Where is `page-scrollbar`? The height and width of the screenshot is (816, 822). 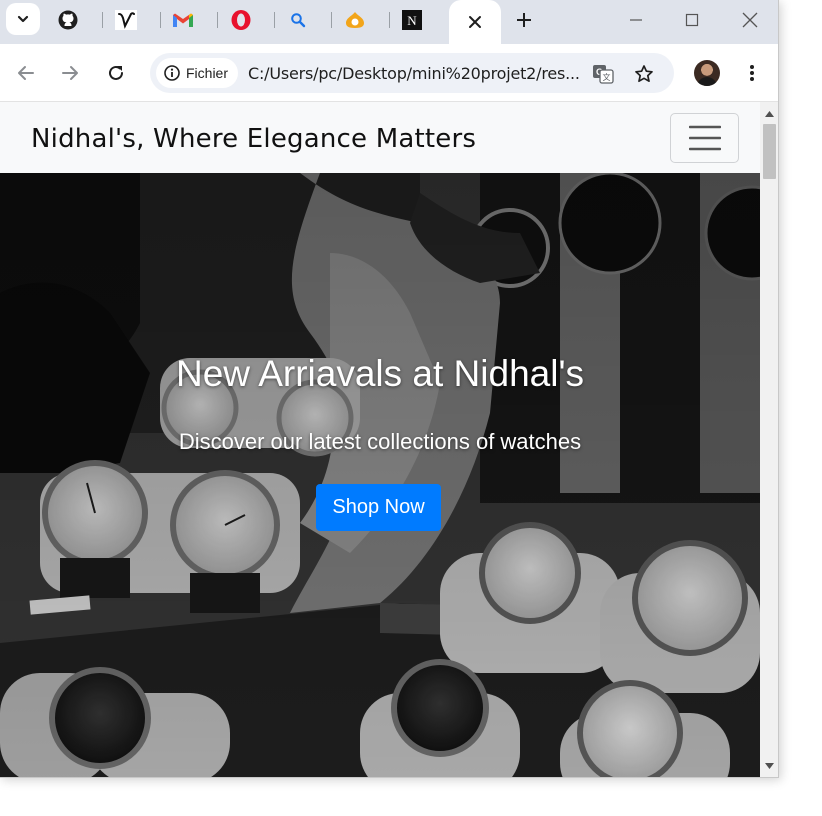 page-scrollbar is located at coordinates (769, 439).